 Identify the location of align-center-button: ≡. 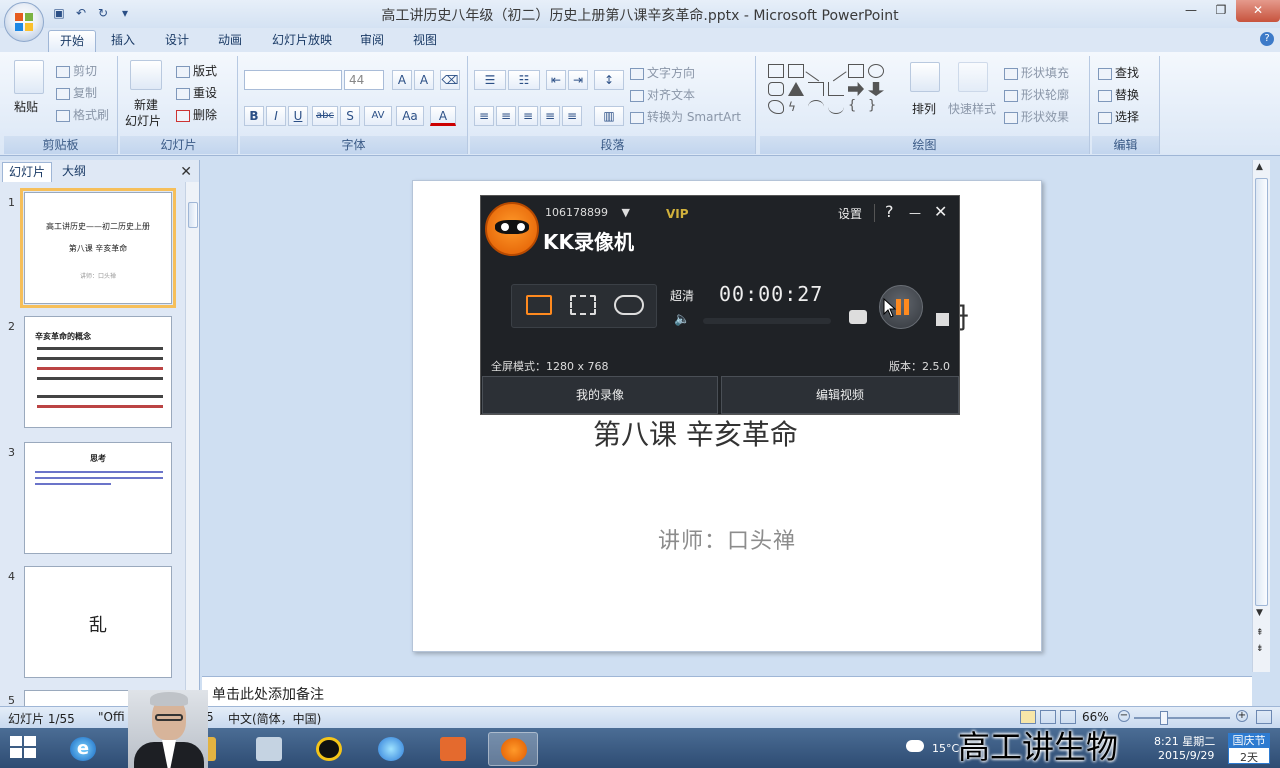
(506, 116).